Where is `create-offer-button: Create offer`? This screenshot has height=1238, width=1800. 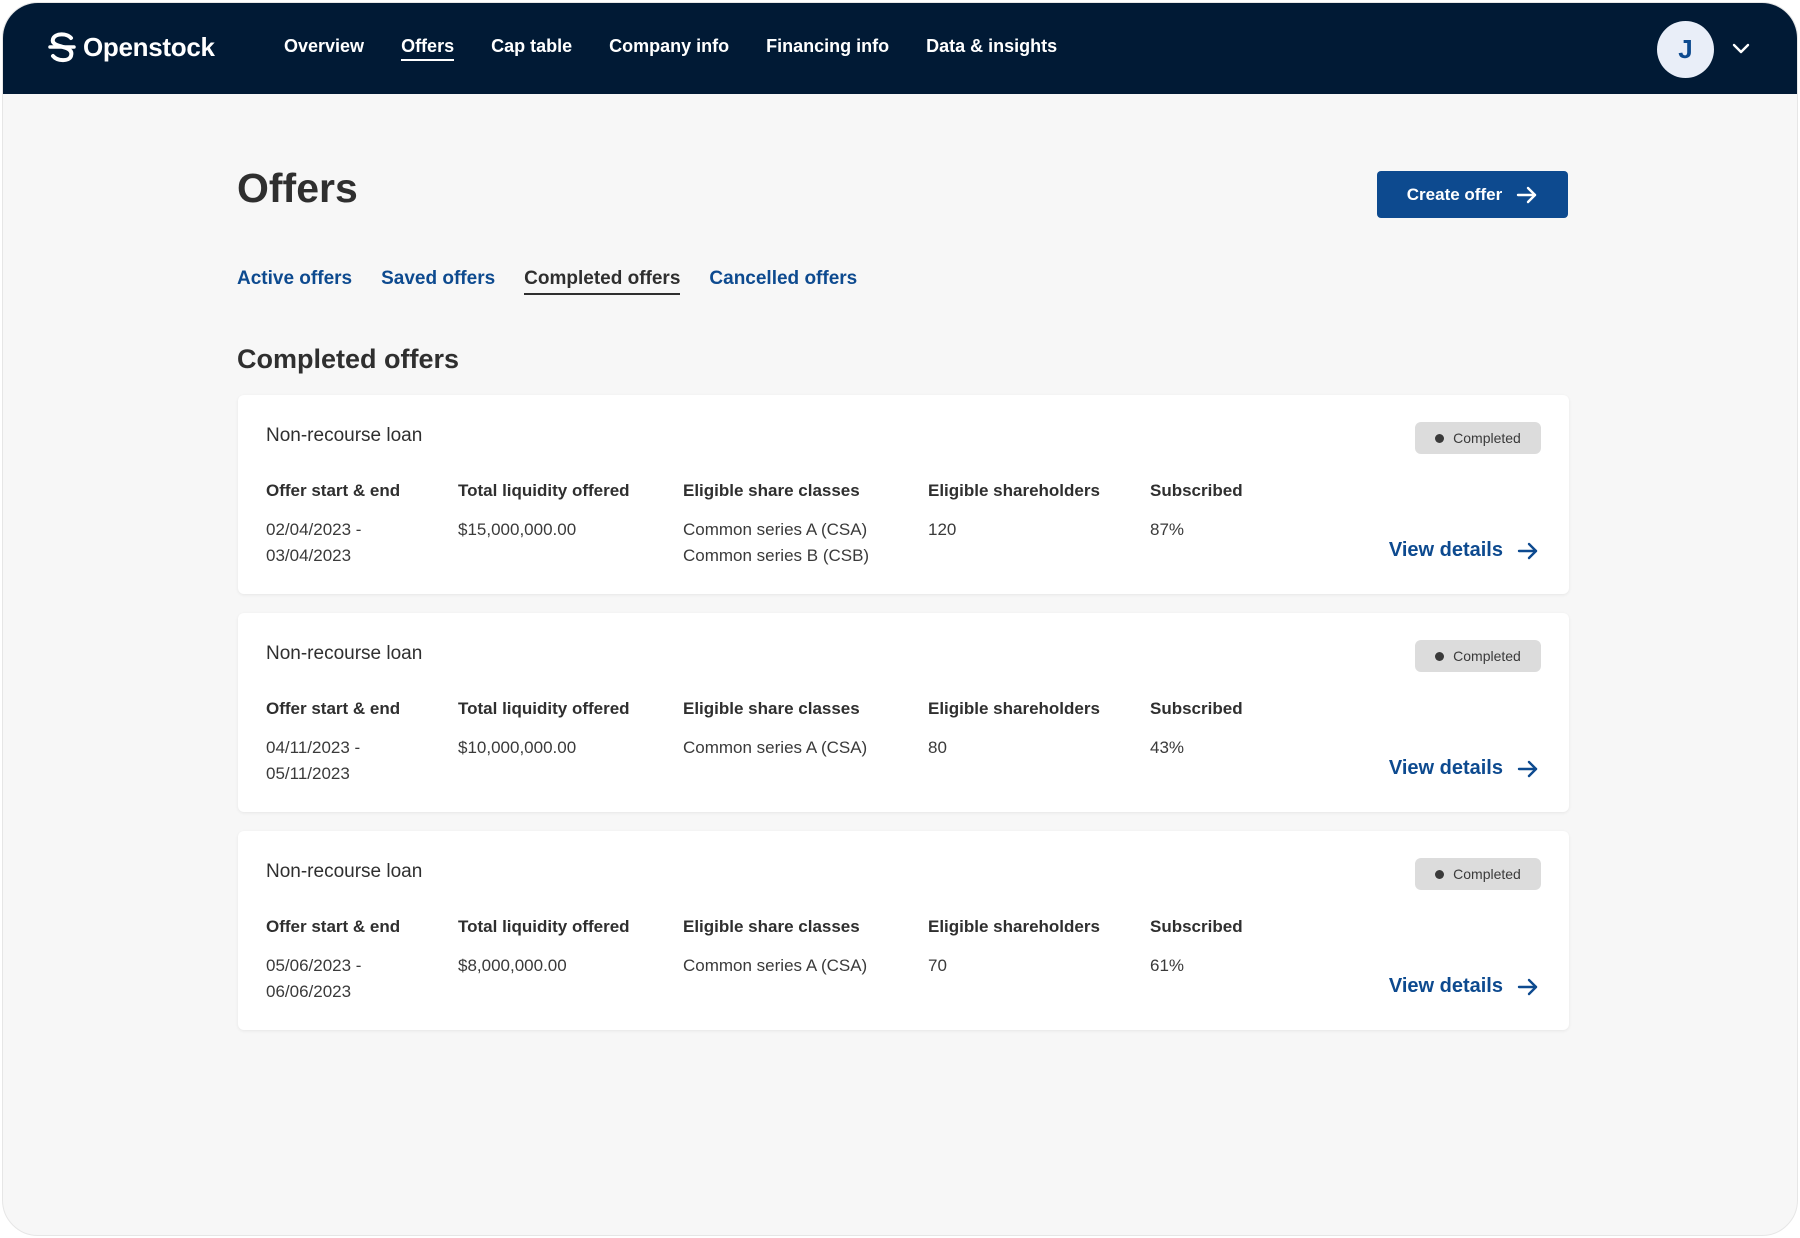 create-offer-button: Create offer is located at coordinates (1472, 194).